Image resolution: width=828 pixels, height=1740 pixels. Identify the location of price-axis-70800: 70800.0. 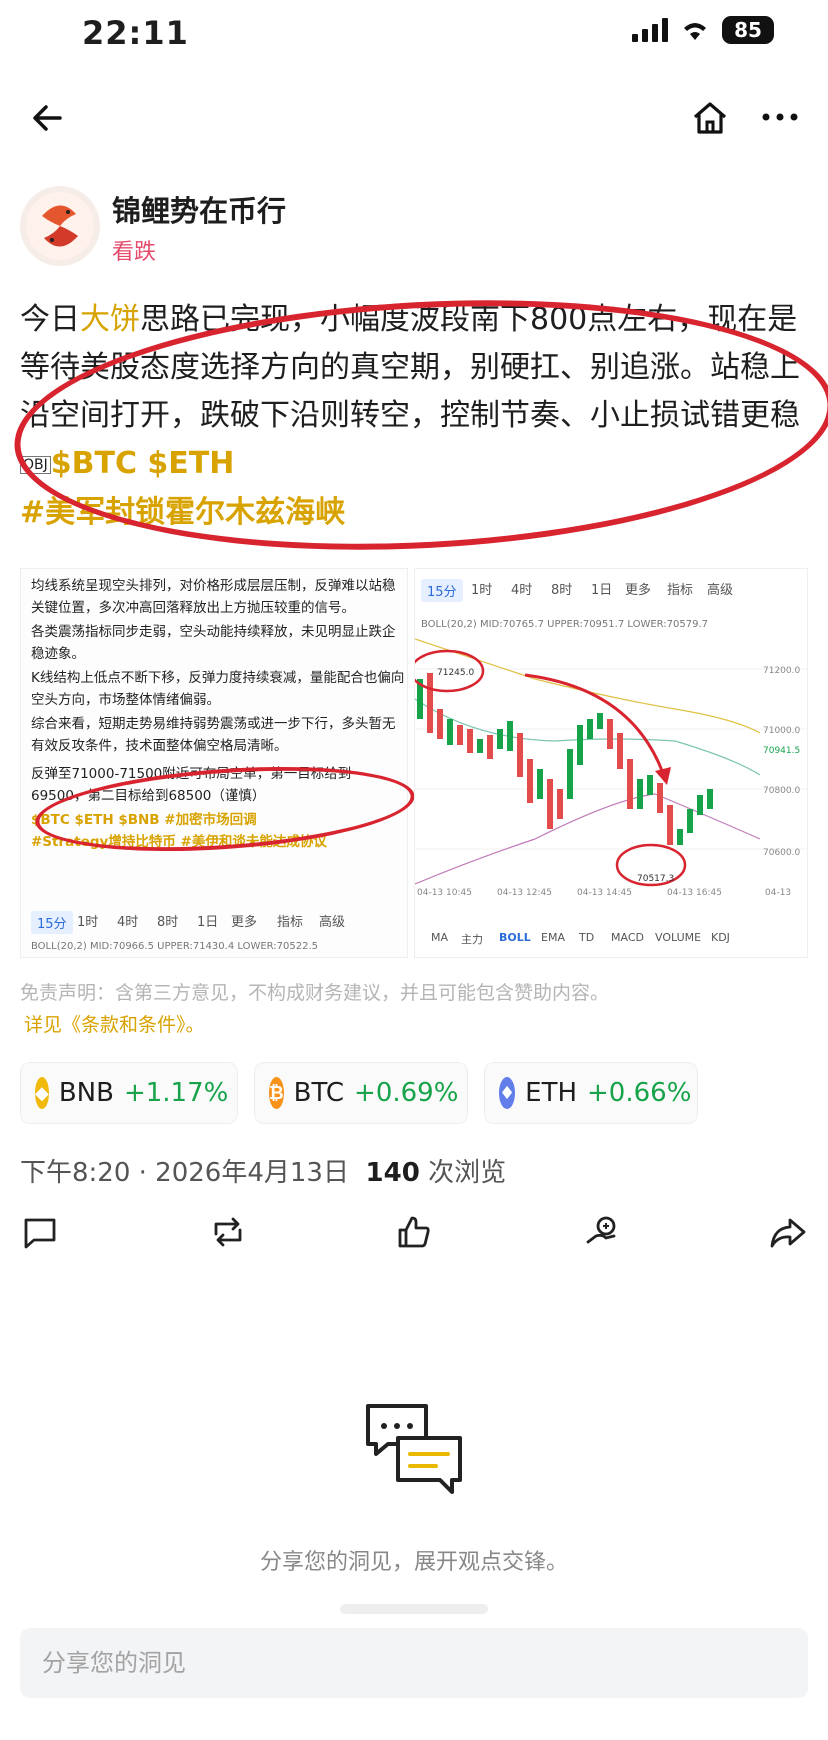
(781, 791).